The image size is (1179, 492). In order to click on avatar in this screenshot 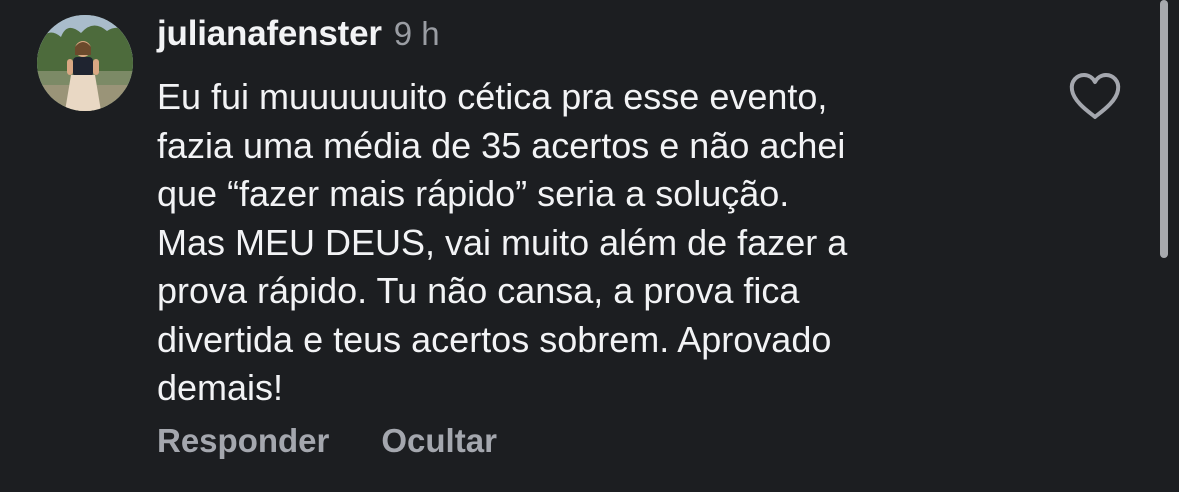, I will do `click(85, 63)`.